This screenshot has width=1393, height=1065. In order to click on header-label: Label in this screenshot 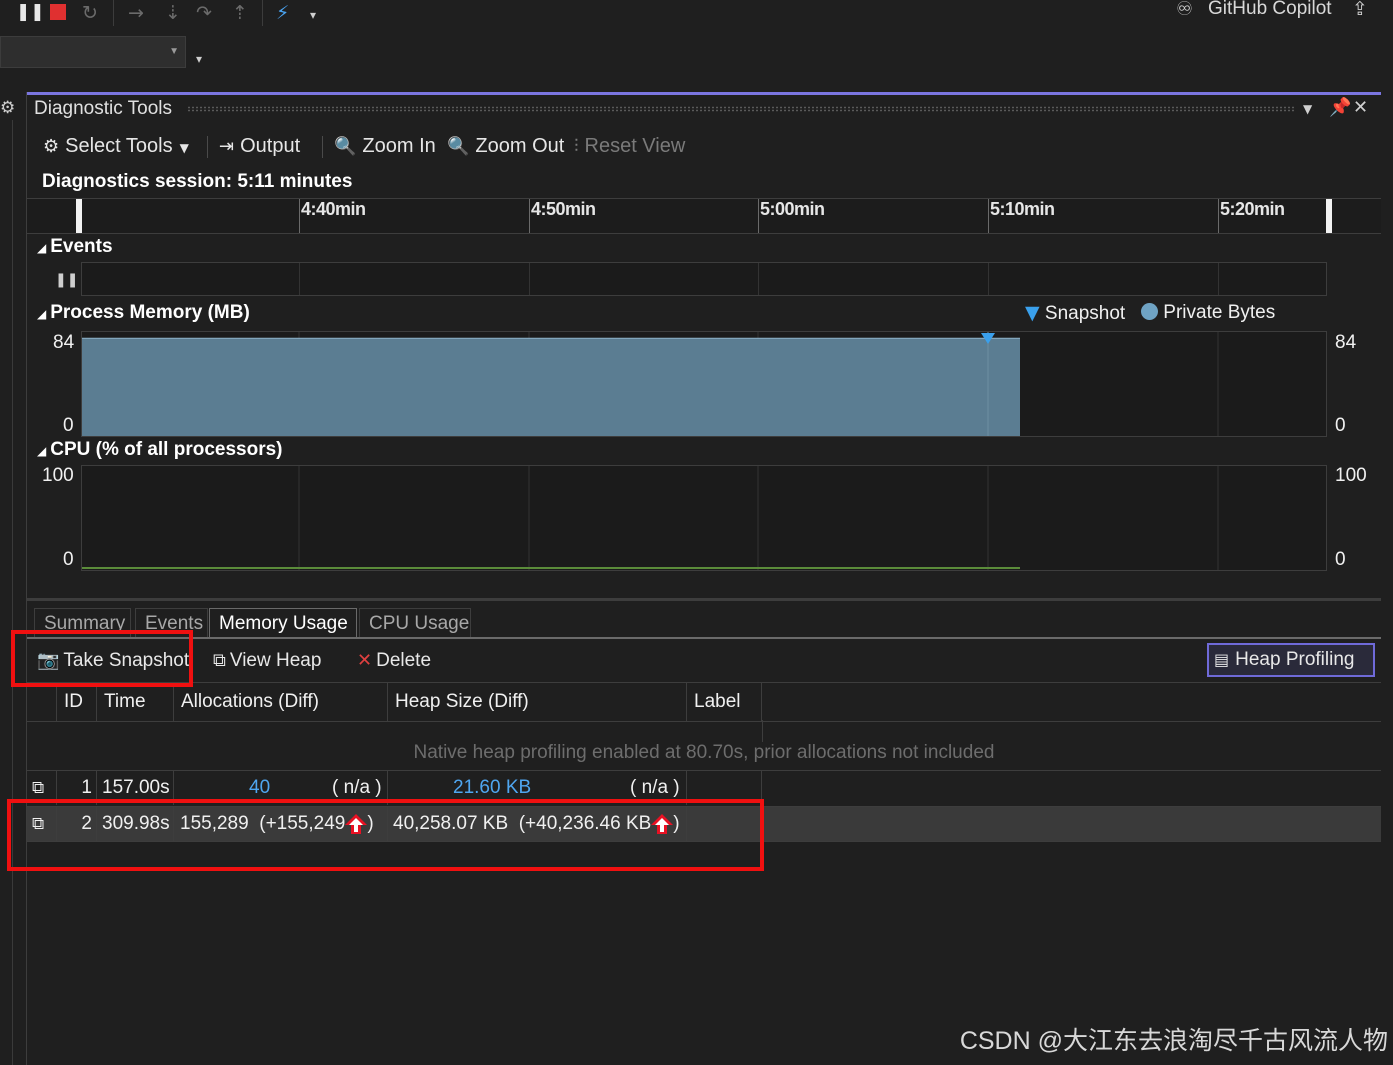, I will do `click(724, 702)`.